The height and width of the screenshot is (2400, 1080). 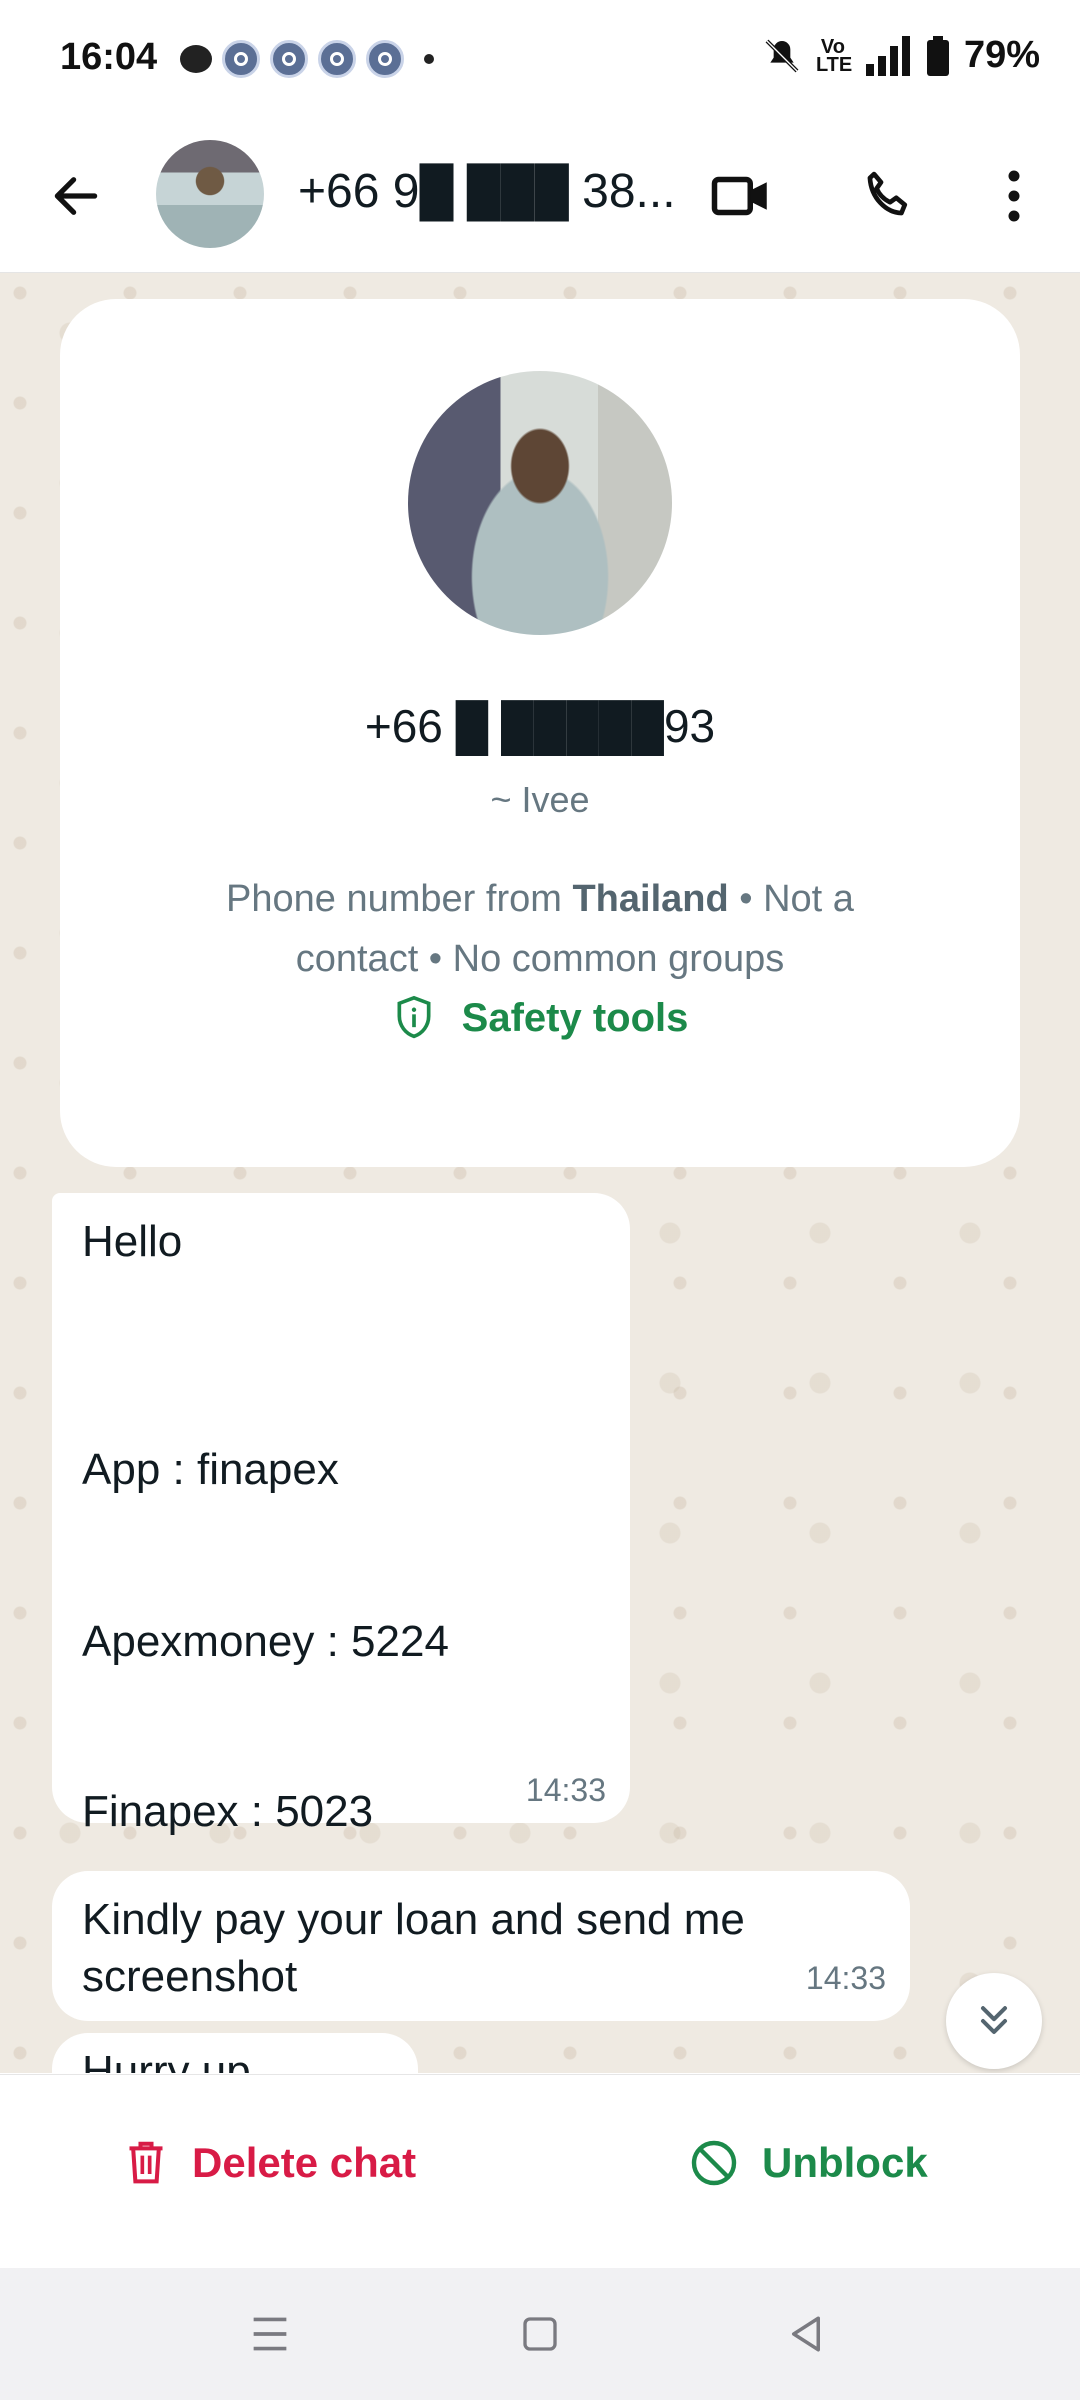 I want to click on message-bubble: Hurry up, so click(x=235, y=2053).